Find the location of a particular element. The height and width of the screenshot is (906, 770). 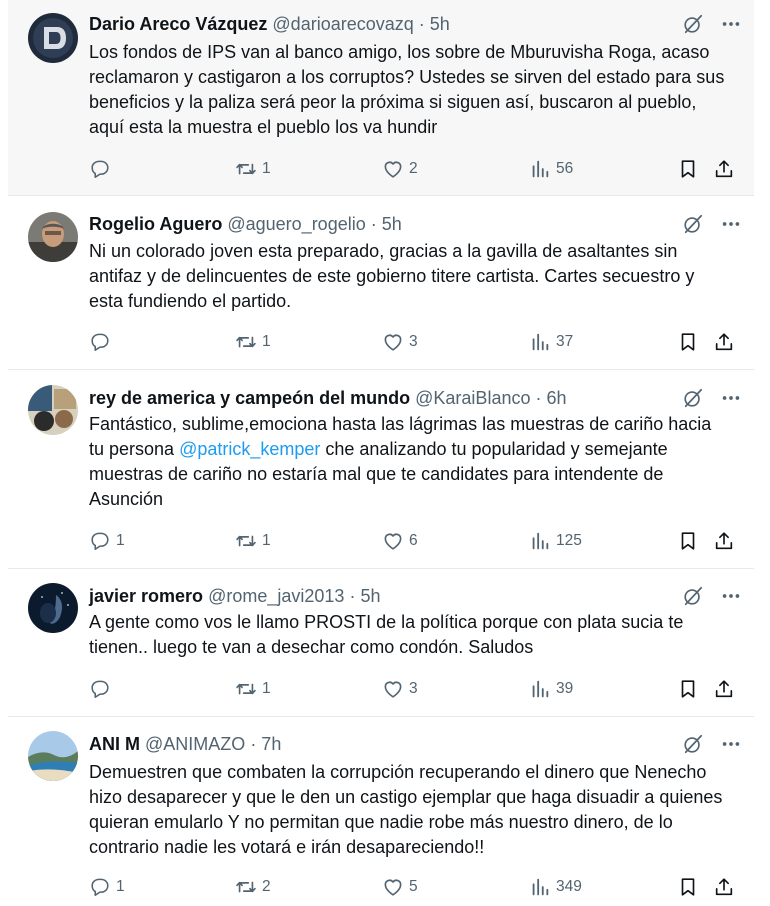

mention-link: @patrick_kemper is located at coordinates (249, 449).